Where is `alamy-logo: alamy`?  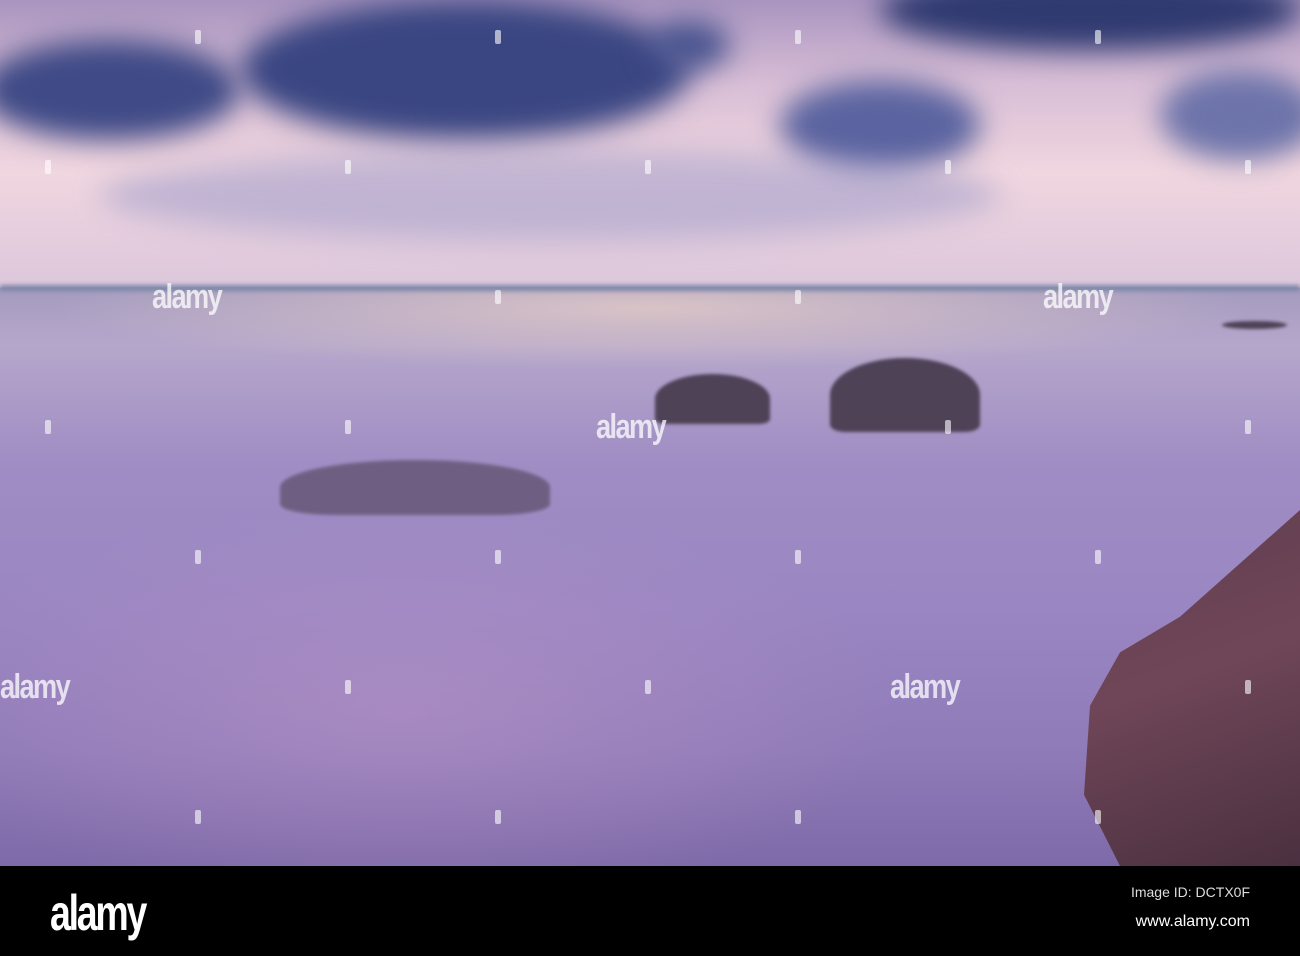 alamy-logo: alamy is located at coordinates (98, 913).